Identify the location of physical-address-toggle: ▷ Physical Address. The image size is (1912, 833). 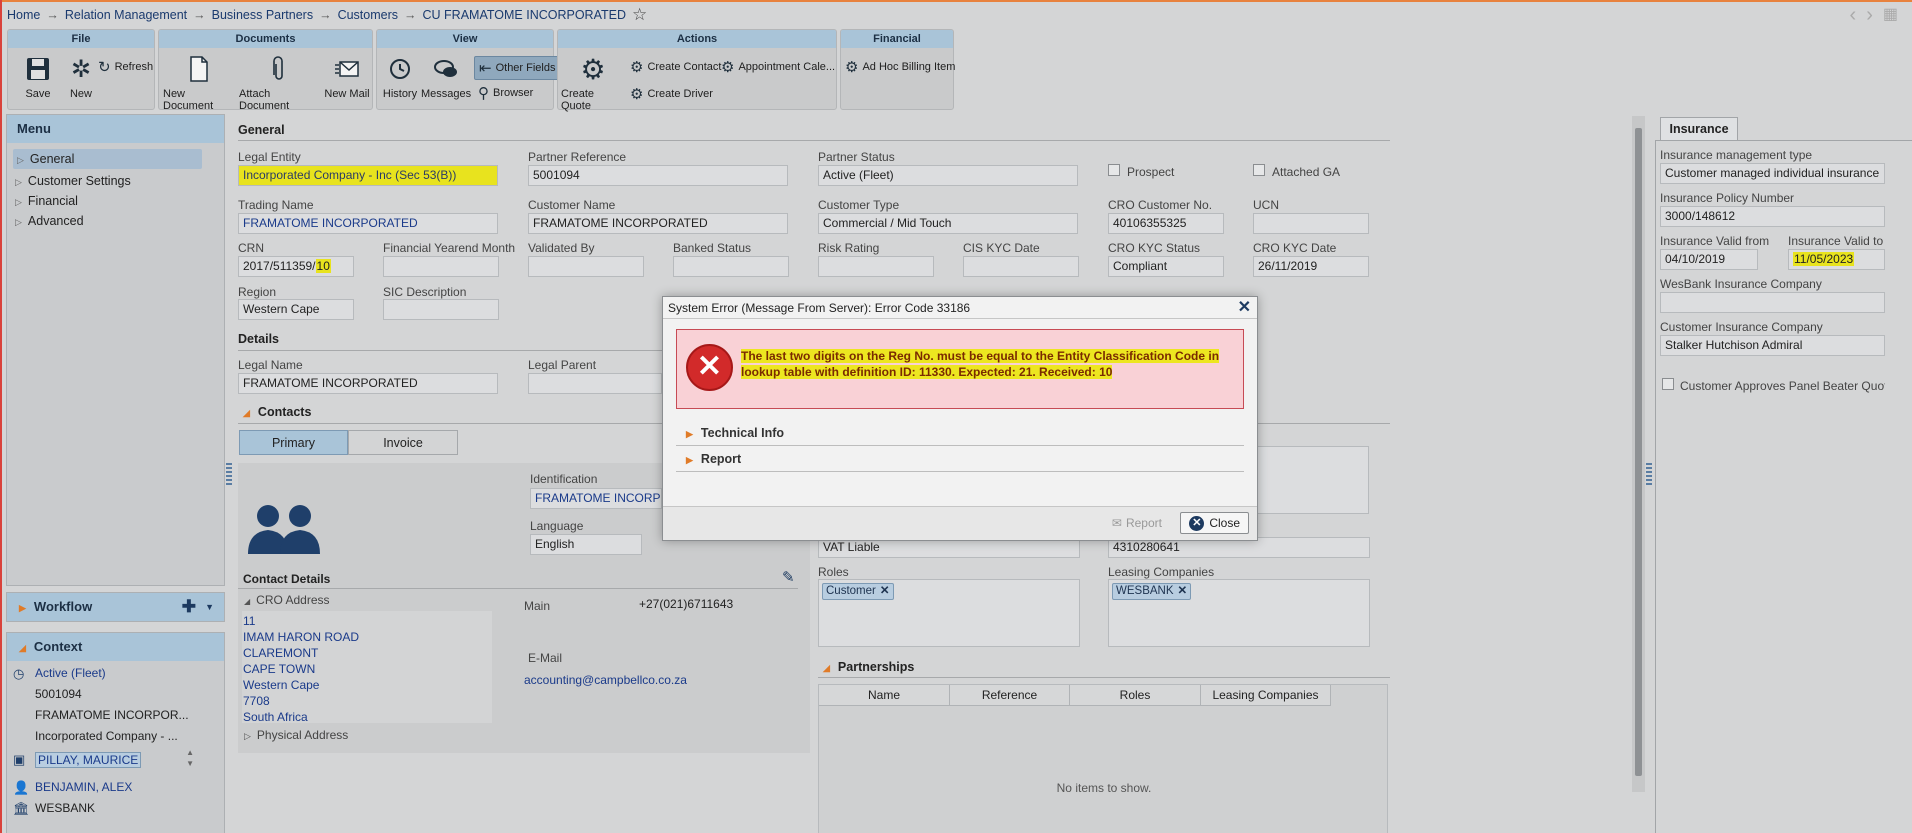
(296, 735).